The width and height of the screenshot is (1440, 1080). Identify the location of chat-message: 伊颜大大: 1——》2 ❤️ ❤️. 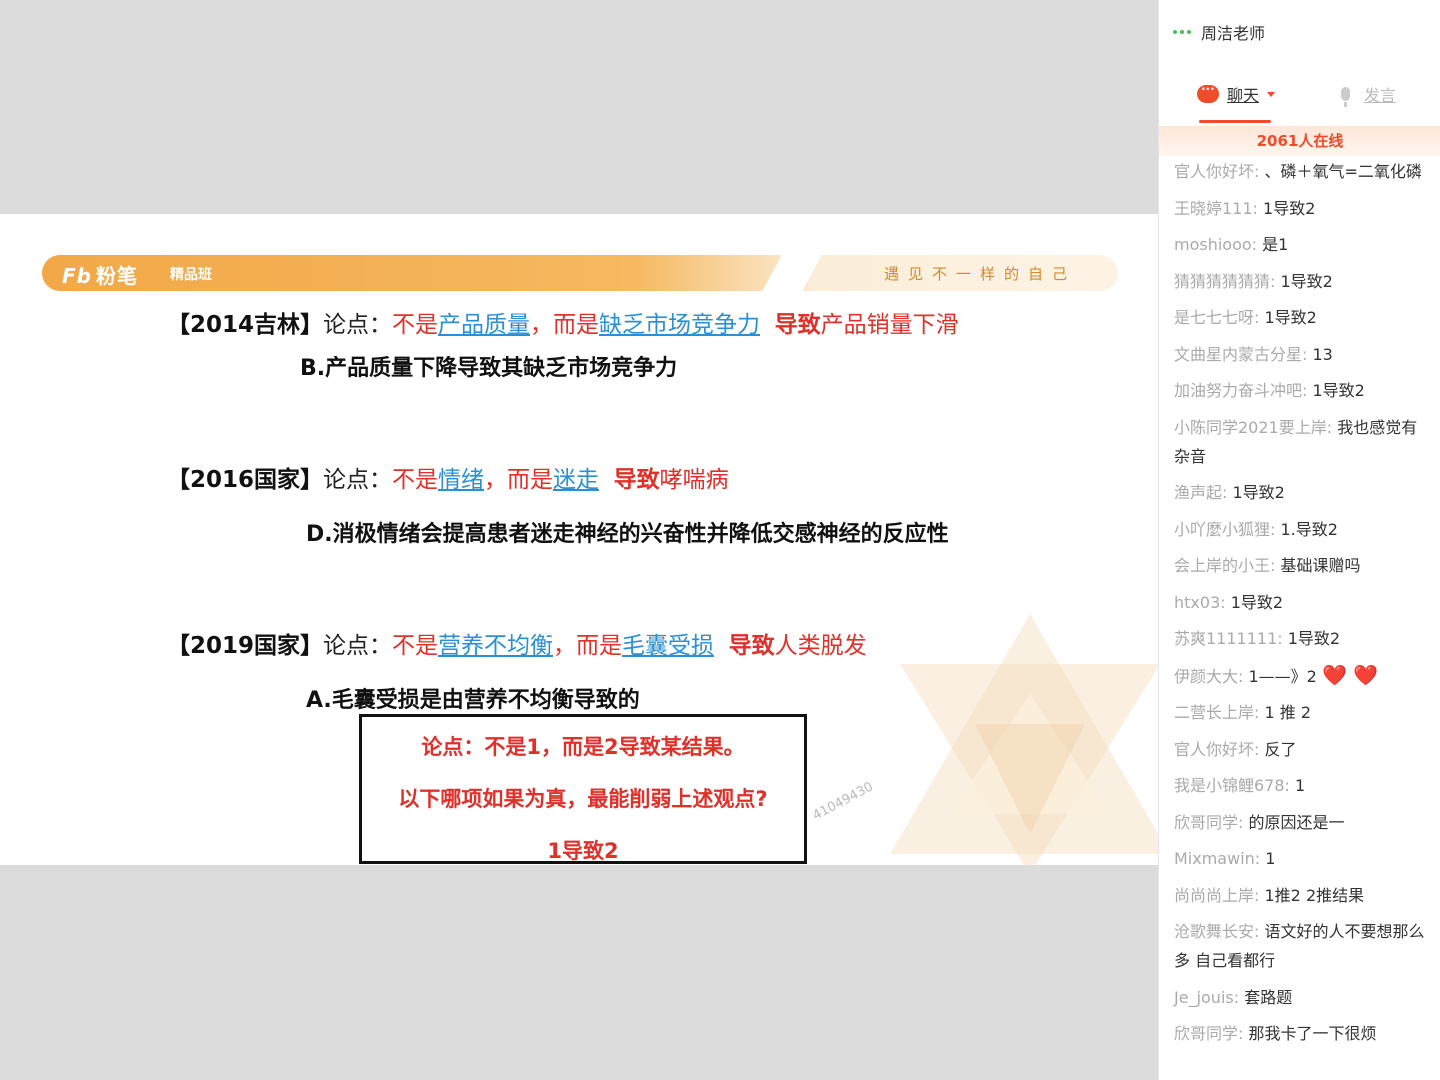
(1303, 676).